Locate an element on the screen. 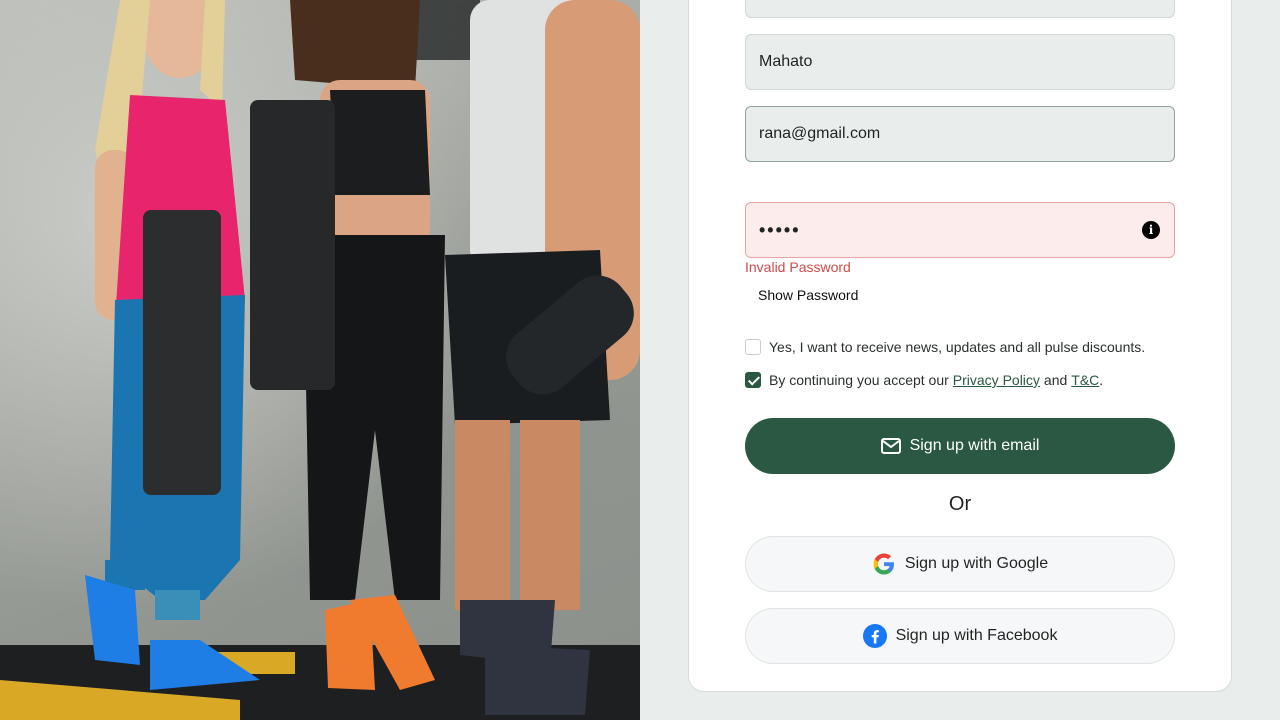 The height and width of the screenshot is (720, 1280). signup-facebook-button: Sign up with Facebook is located at coordinates (960, 636).